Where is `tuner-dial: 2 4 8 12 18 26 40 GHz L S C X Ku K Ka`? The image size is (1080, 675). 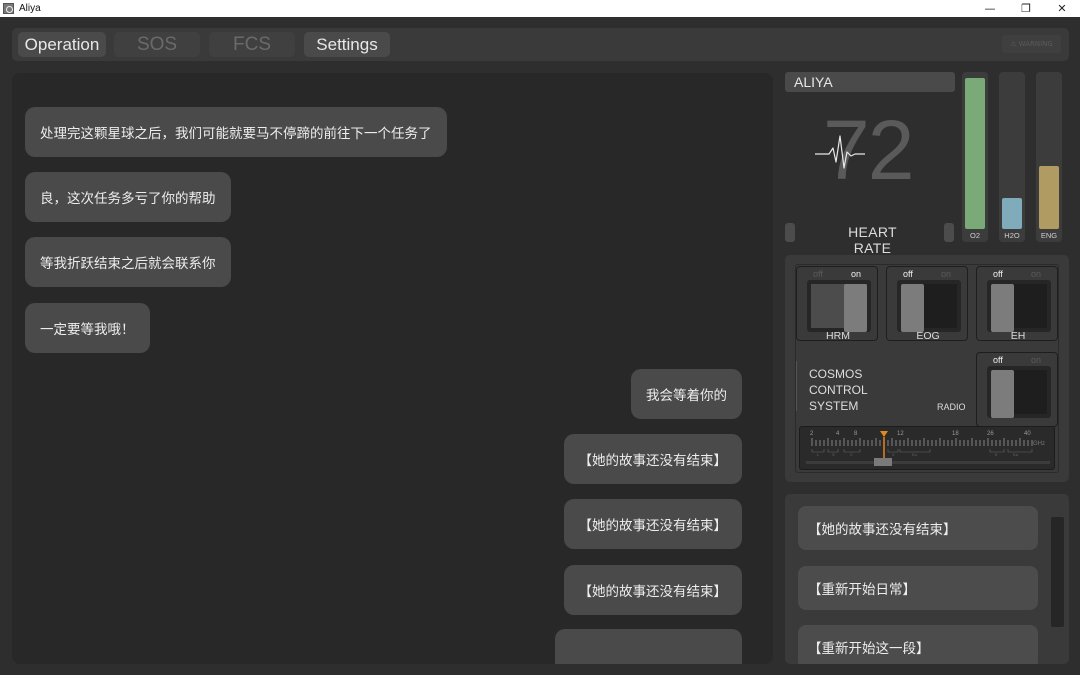 tuner-dial: 2 4 8 12 18 26 40 GHz L S C X Ku K Ka is located at coordinates (928, 448).